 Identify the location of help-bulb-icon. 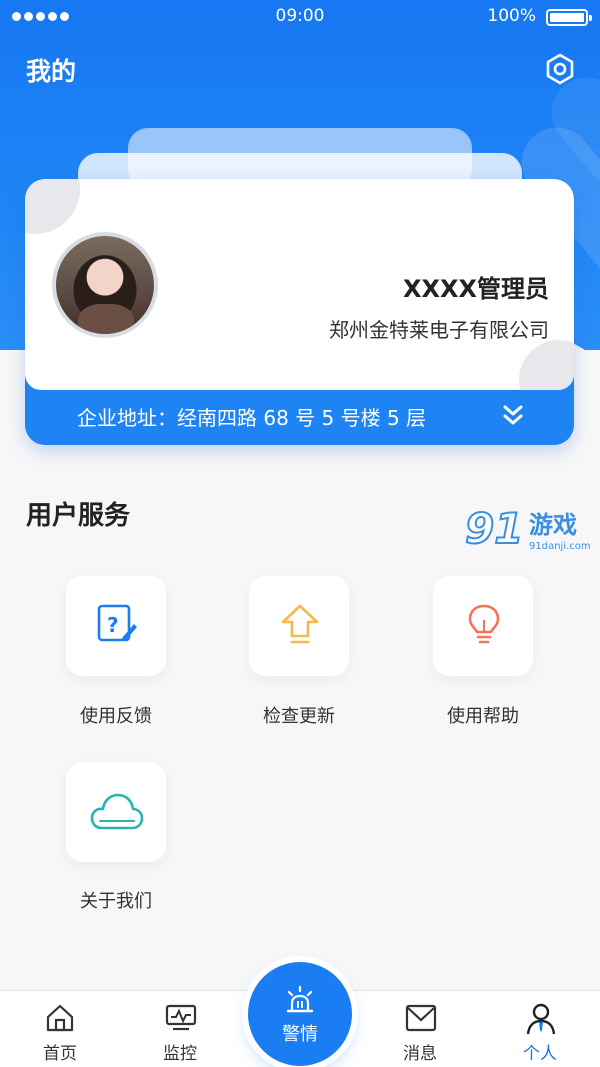
(484, 624).